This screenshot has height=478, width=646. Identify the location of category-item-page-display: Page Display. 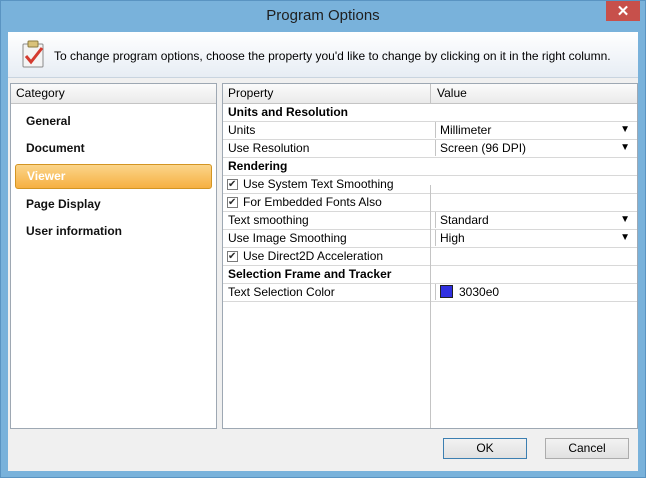
(113, 204).